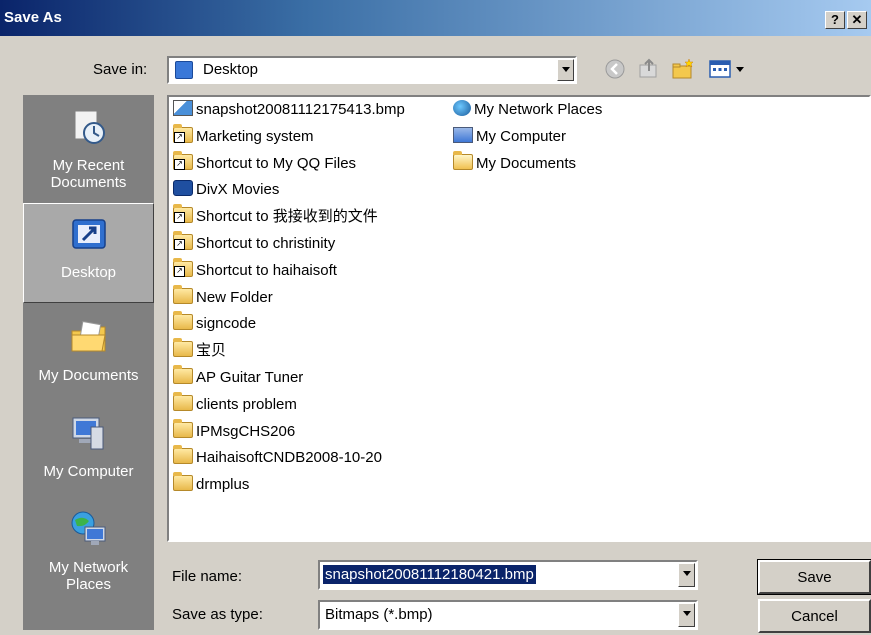  I want to click on file-name-text: clients problem, so click(246, 404).